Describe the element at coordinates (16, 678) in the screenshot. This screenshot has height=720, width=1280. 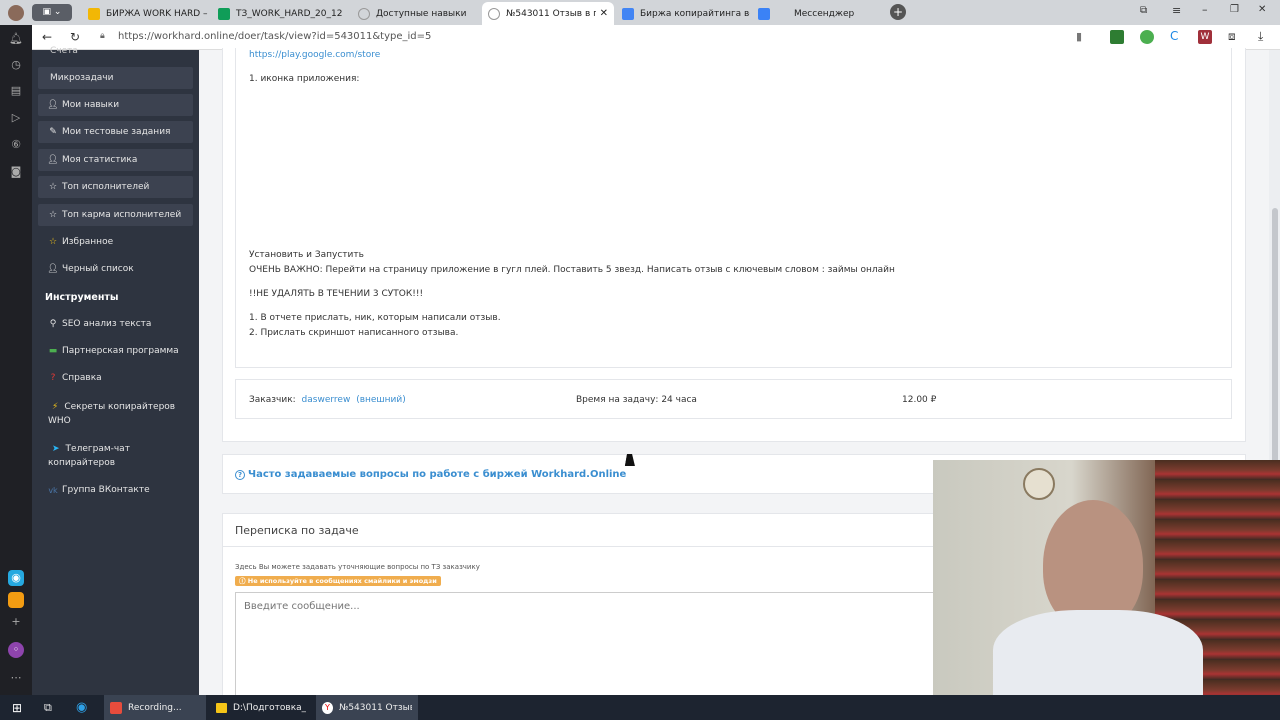
I see `more-icon: ⋯` at that location.